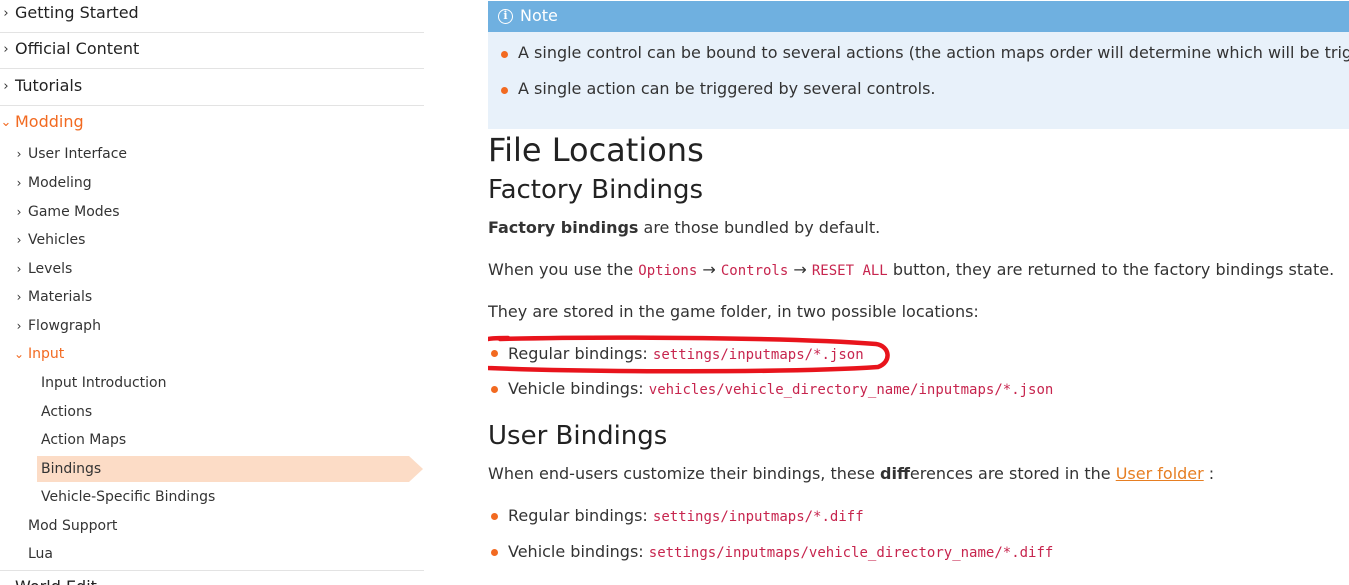  Describe the element at coordinates (60, 297) in the screenshot. I see `sidebar-item-label: Materials` at that location.